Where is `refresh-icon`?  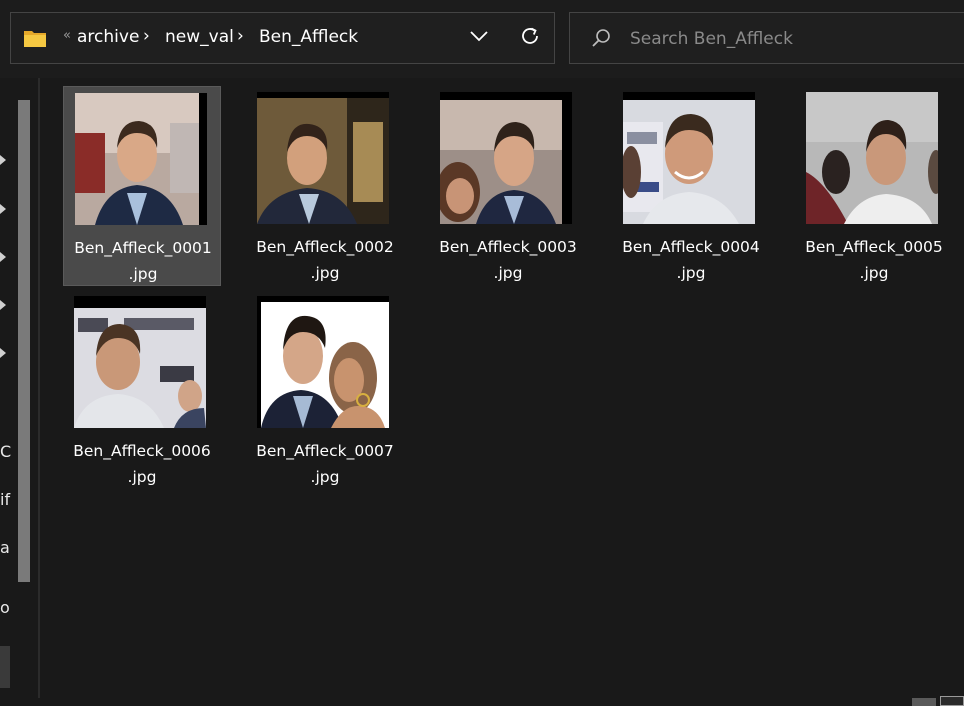 refresh-icon is located at coordinates (530, 36).